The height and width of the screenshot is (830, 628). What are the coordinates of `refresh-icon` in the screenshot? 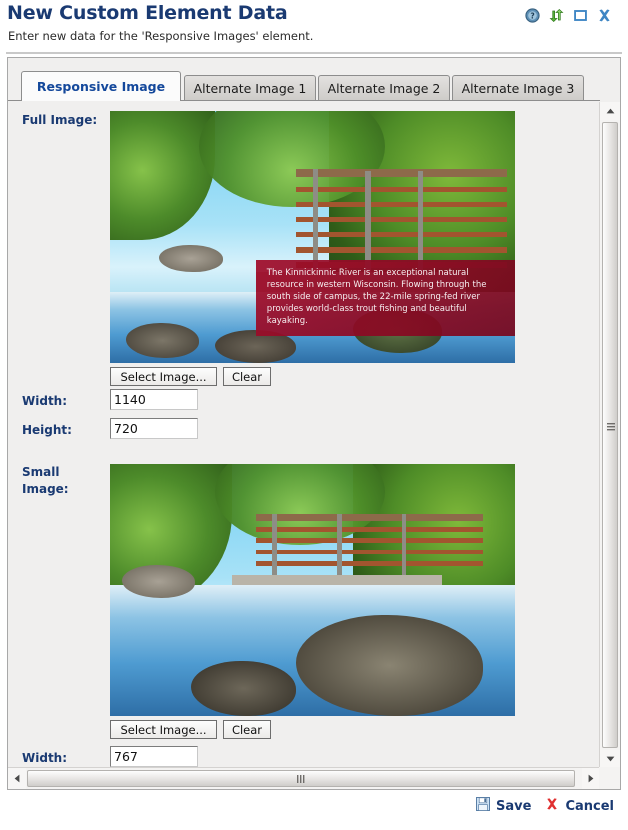 It's located at (556, 15).